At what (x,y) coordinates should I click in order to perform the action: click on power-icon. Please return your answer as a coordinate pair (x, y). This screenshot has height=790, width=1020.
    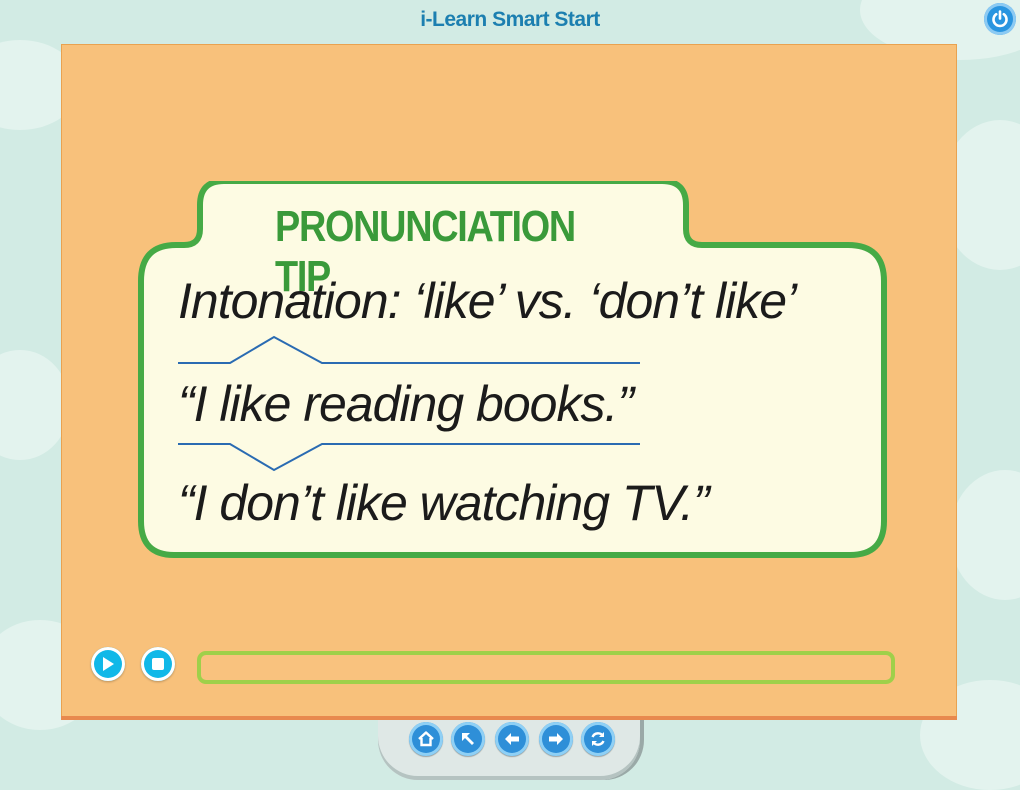
    Looking at the image, I should click on (1000, 19).